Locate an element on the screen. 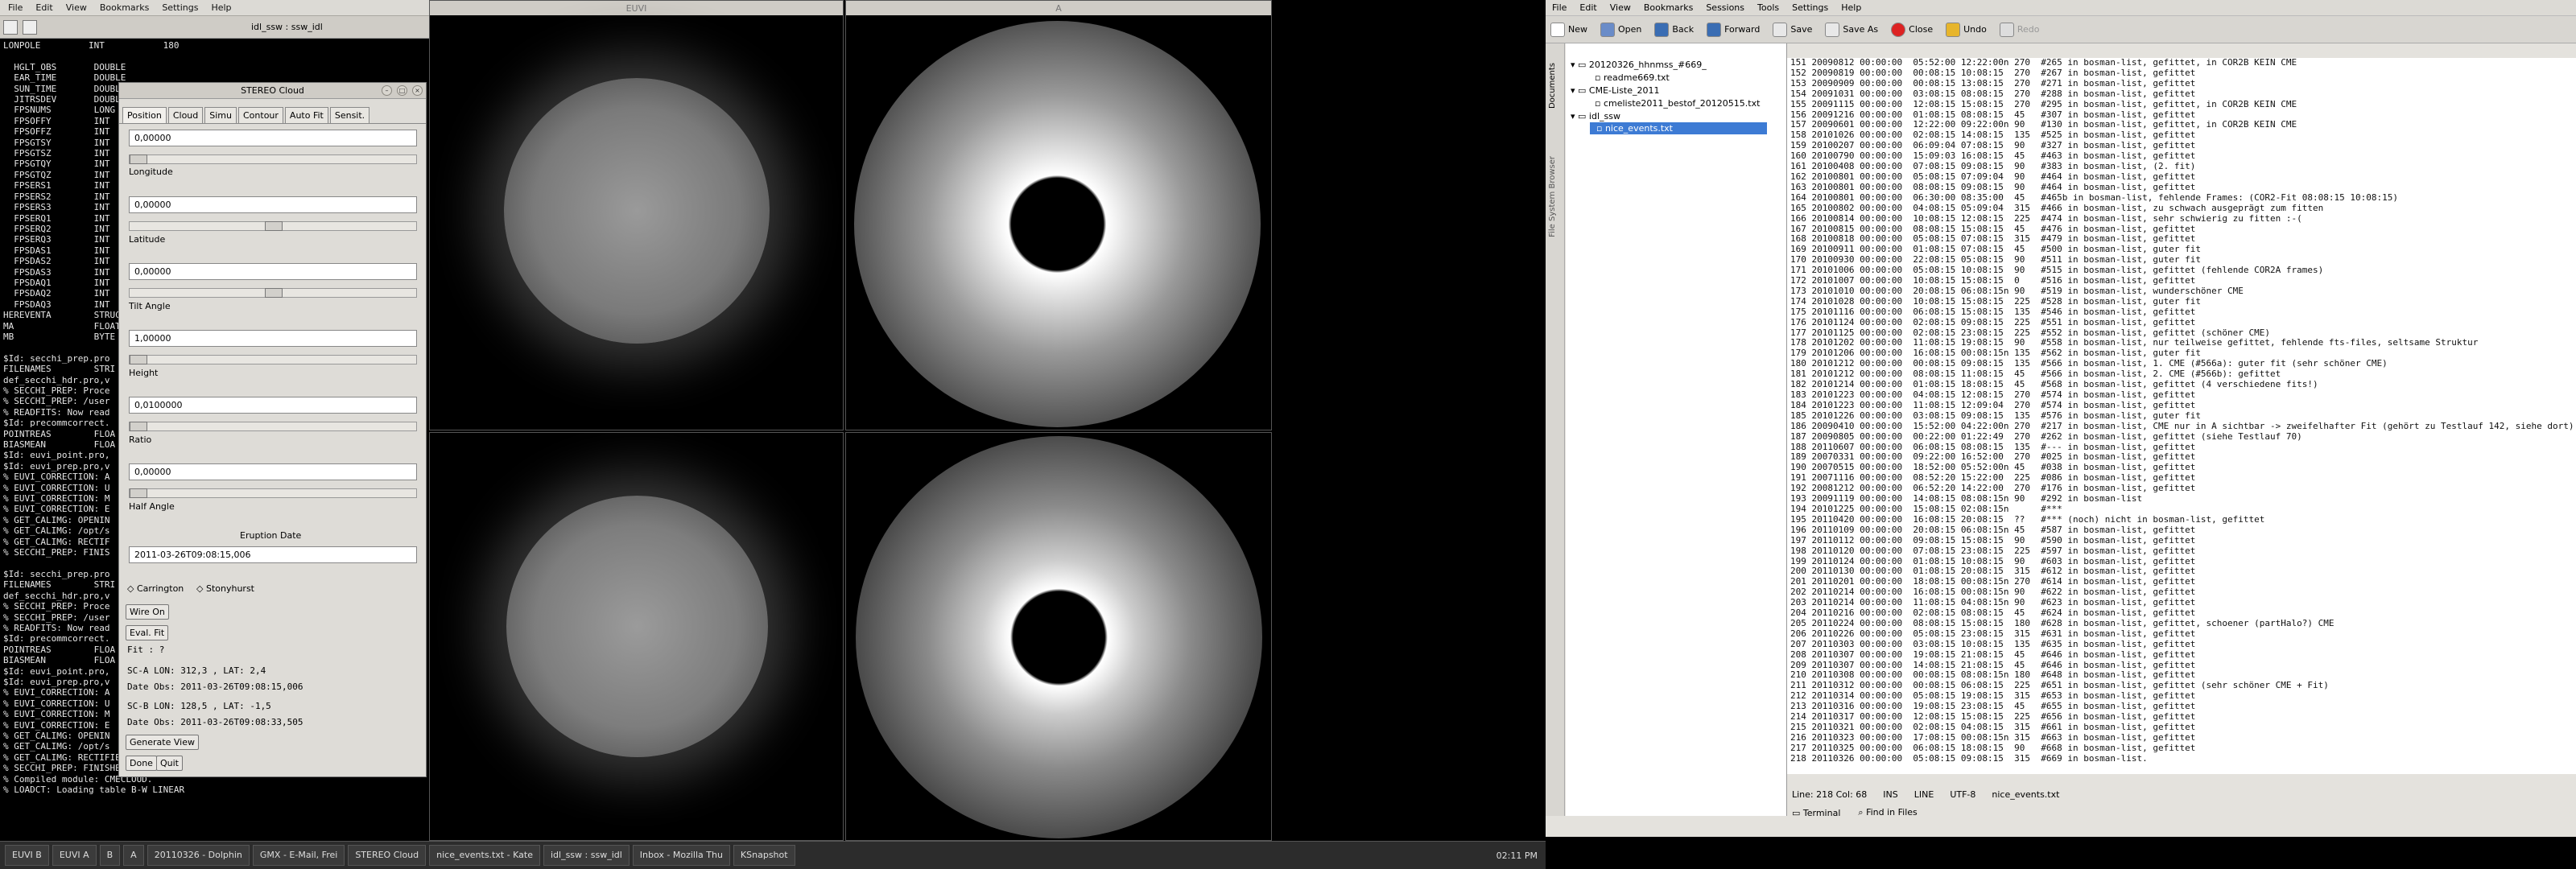 The height and width of the screenshot is (869, 2576). half-angle-field: 0,00000 is located at coordinates (273, 471).